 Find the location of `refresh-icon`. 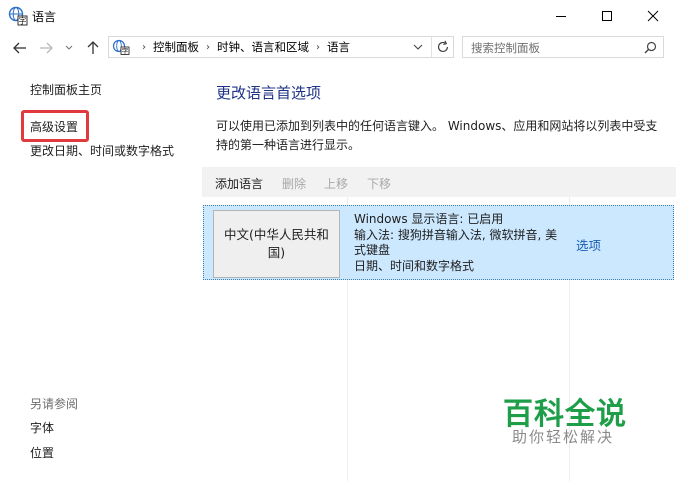

refresh-icon is located at coordinates (443, 47).